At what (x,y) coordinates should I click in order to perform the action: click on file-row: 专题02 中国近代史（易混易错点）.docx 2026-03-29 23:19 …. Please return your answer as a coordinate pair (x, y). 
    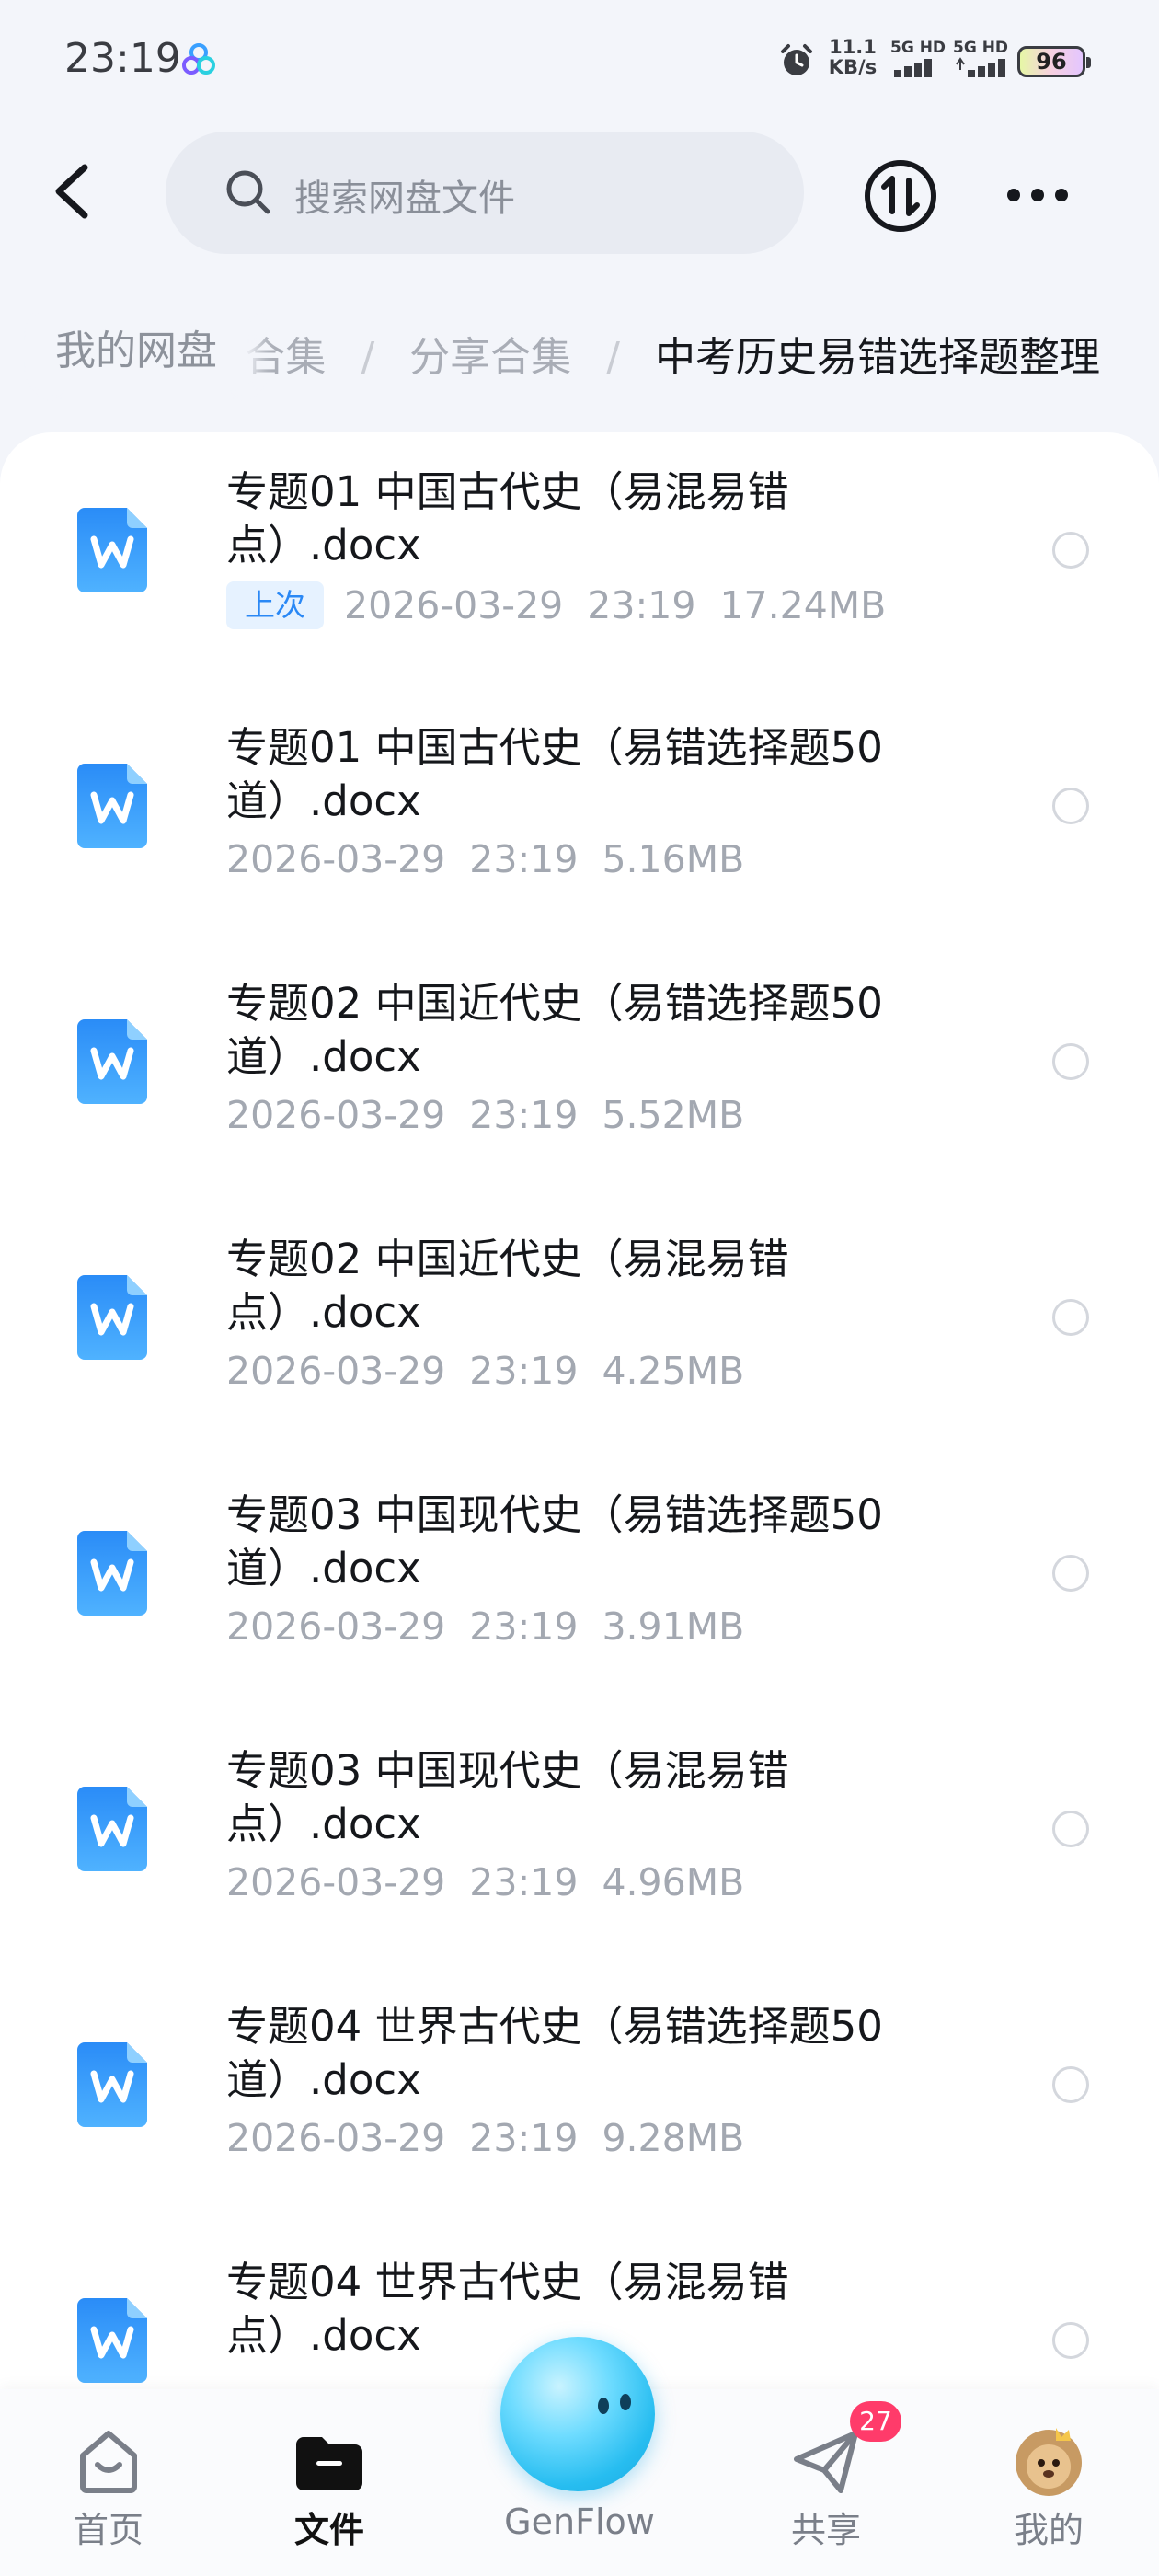
    Looking at the image, I should click on (579, 1327).